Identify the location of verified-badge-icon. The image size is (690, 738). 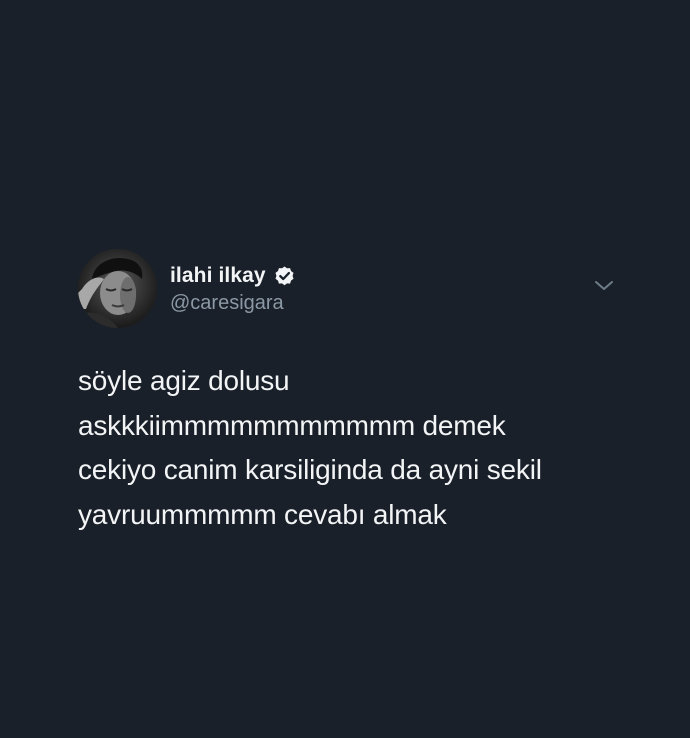
(284, 276).